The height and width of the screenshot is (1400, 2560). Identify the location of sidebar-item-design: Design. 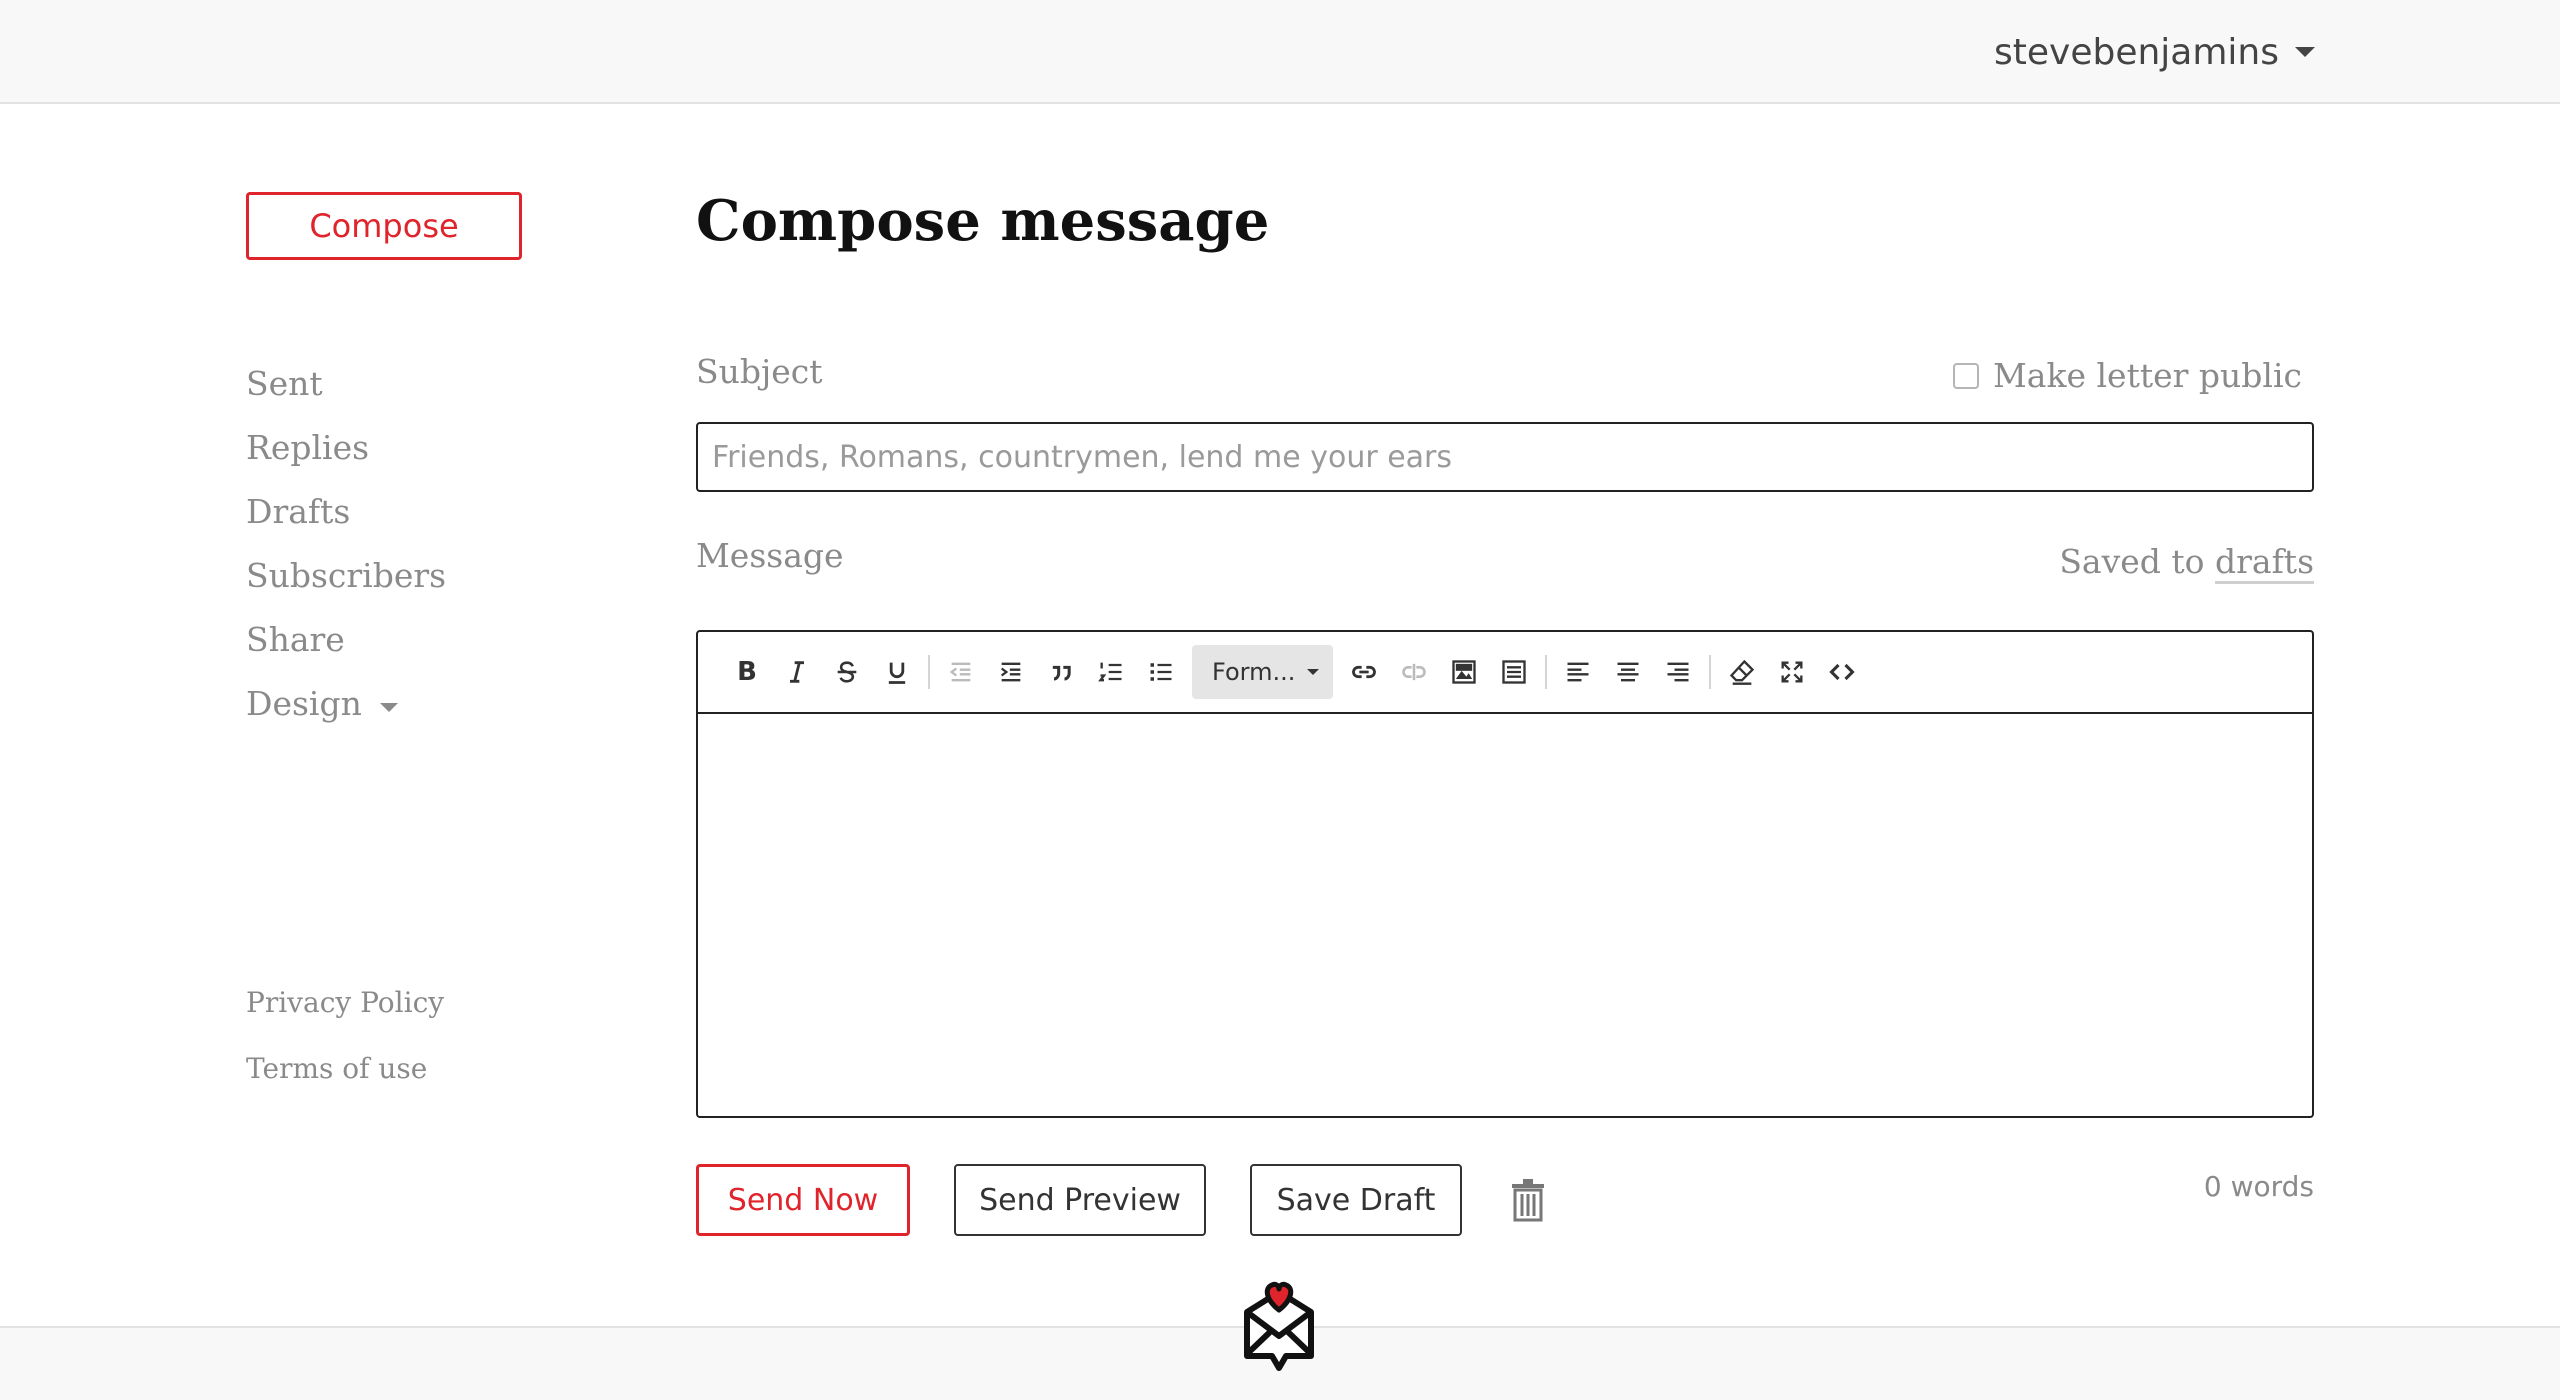
(346, 704).